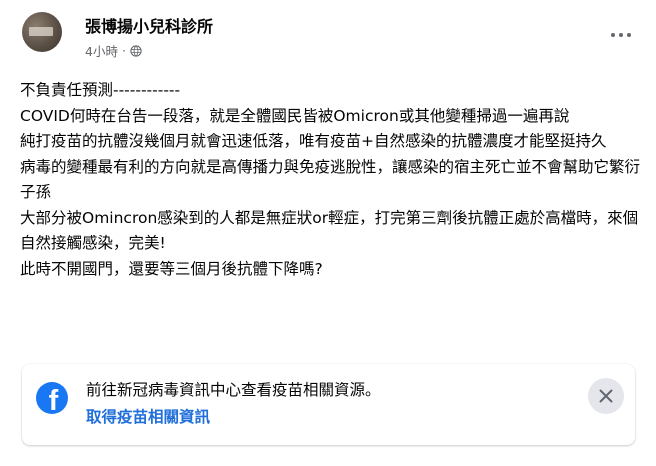 The width and height of the screenshot is (656, 466). What do you see at coordinates (313, 141) in the screenshot?
I see `post-line: 純打疫苗的抗體沒幾個月就會迅速低落，唯有疫苗+自然感染的抗體濃度才能堅挺持久` at bounding box center [313, 141].